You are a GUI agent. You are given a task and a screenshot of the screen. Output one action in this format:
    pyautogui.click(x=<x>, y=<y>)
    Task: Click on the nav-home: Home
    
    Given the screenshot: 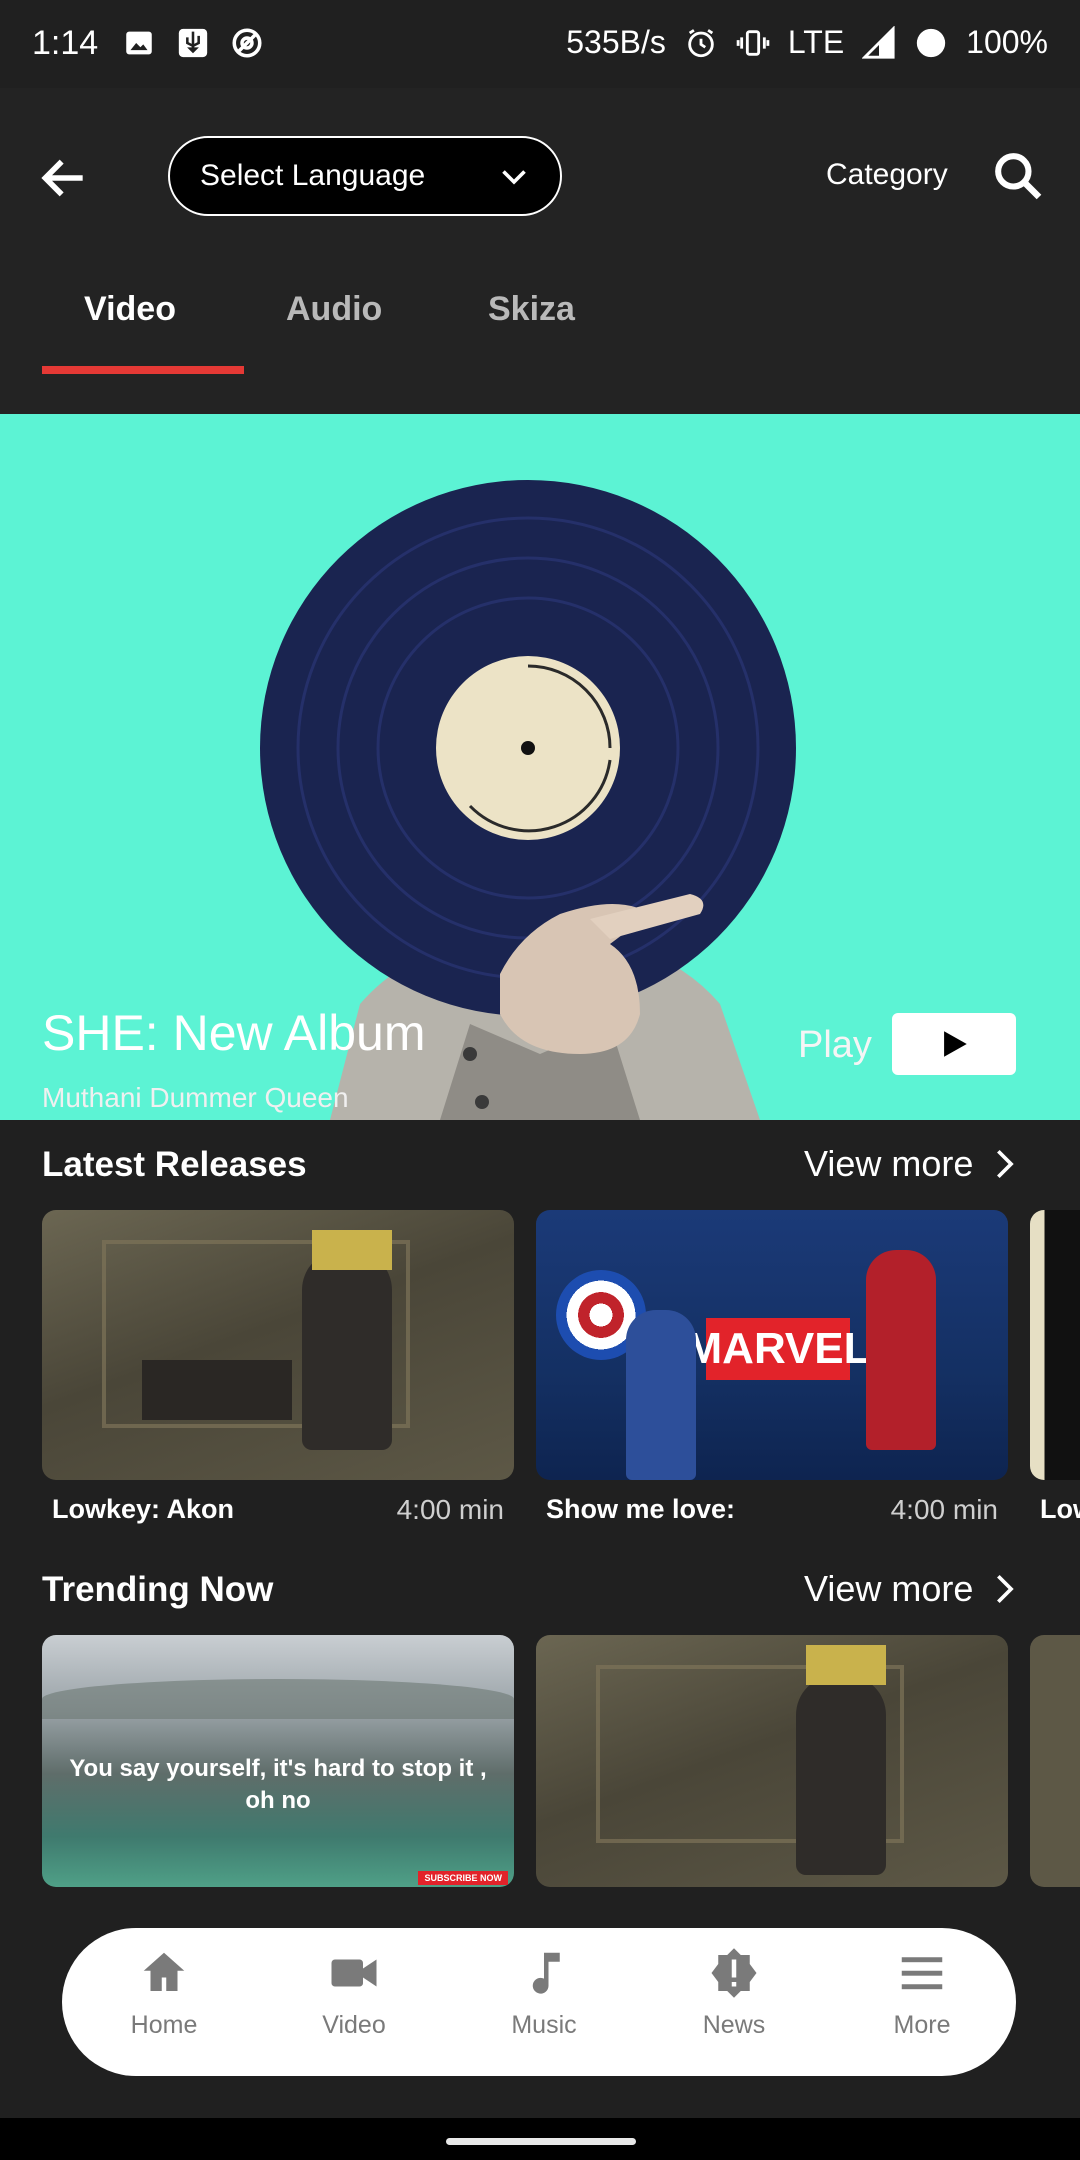 What is the action you would take?
    pyautogui.click(x=164, y=1993)
    